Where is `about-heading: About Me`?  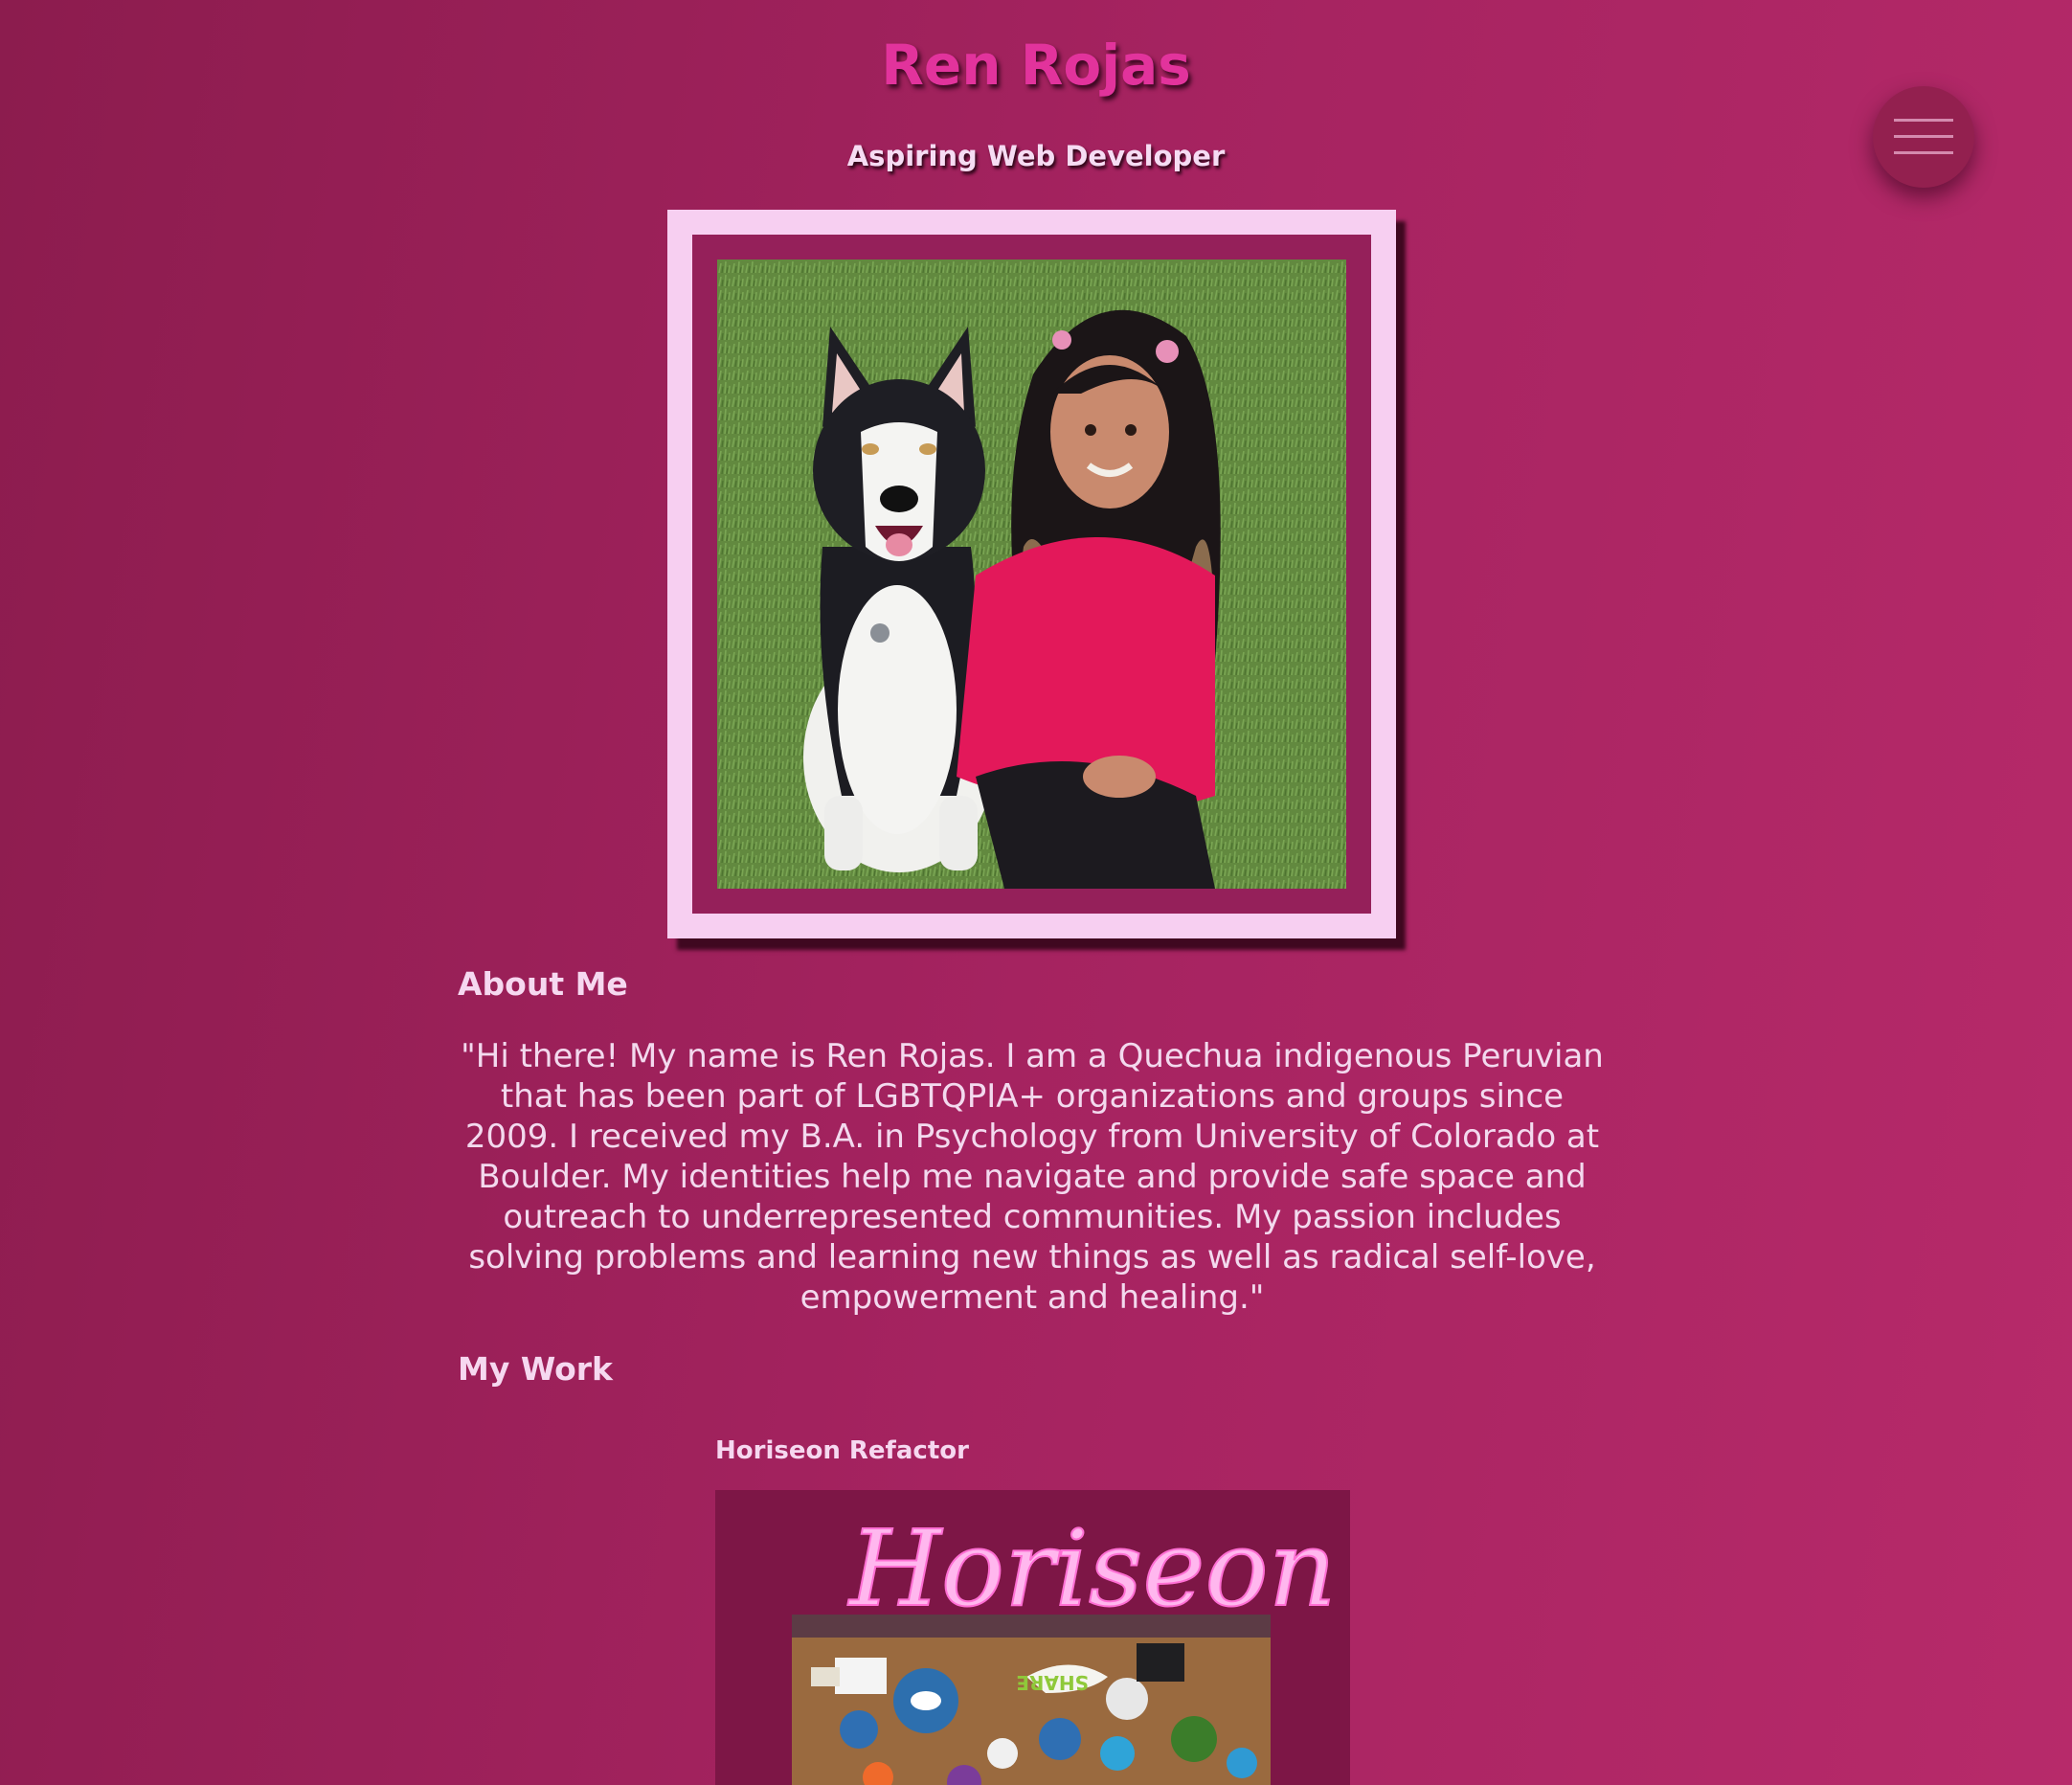 about-heading: About Me is located at coordinates (543, 984).